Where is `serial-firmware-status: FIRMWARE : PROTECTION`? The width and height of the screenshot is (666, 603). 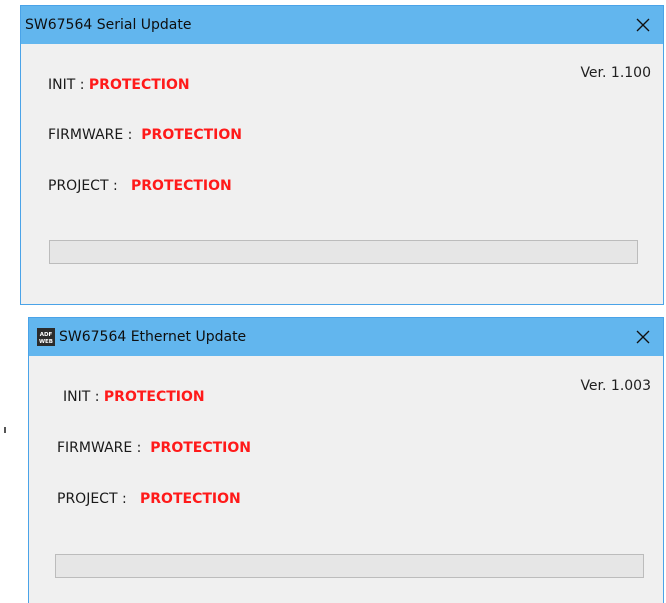
serial-firmware-status: FIRMWARE : PROTECTION is located at coordinates (145, 135).